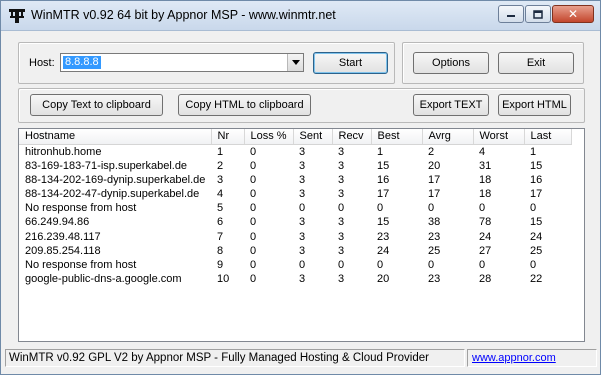  Describe the element at coordinates (352, 137) in the screenshot. I see `column-header-recv: Recv` at that location.